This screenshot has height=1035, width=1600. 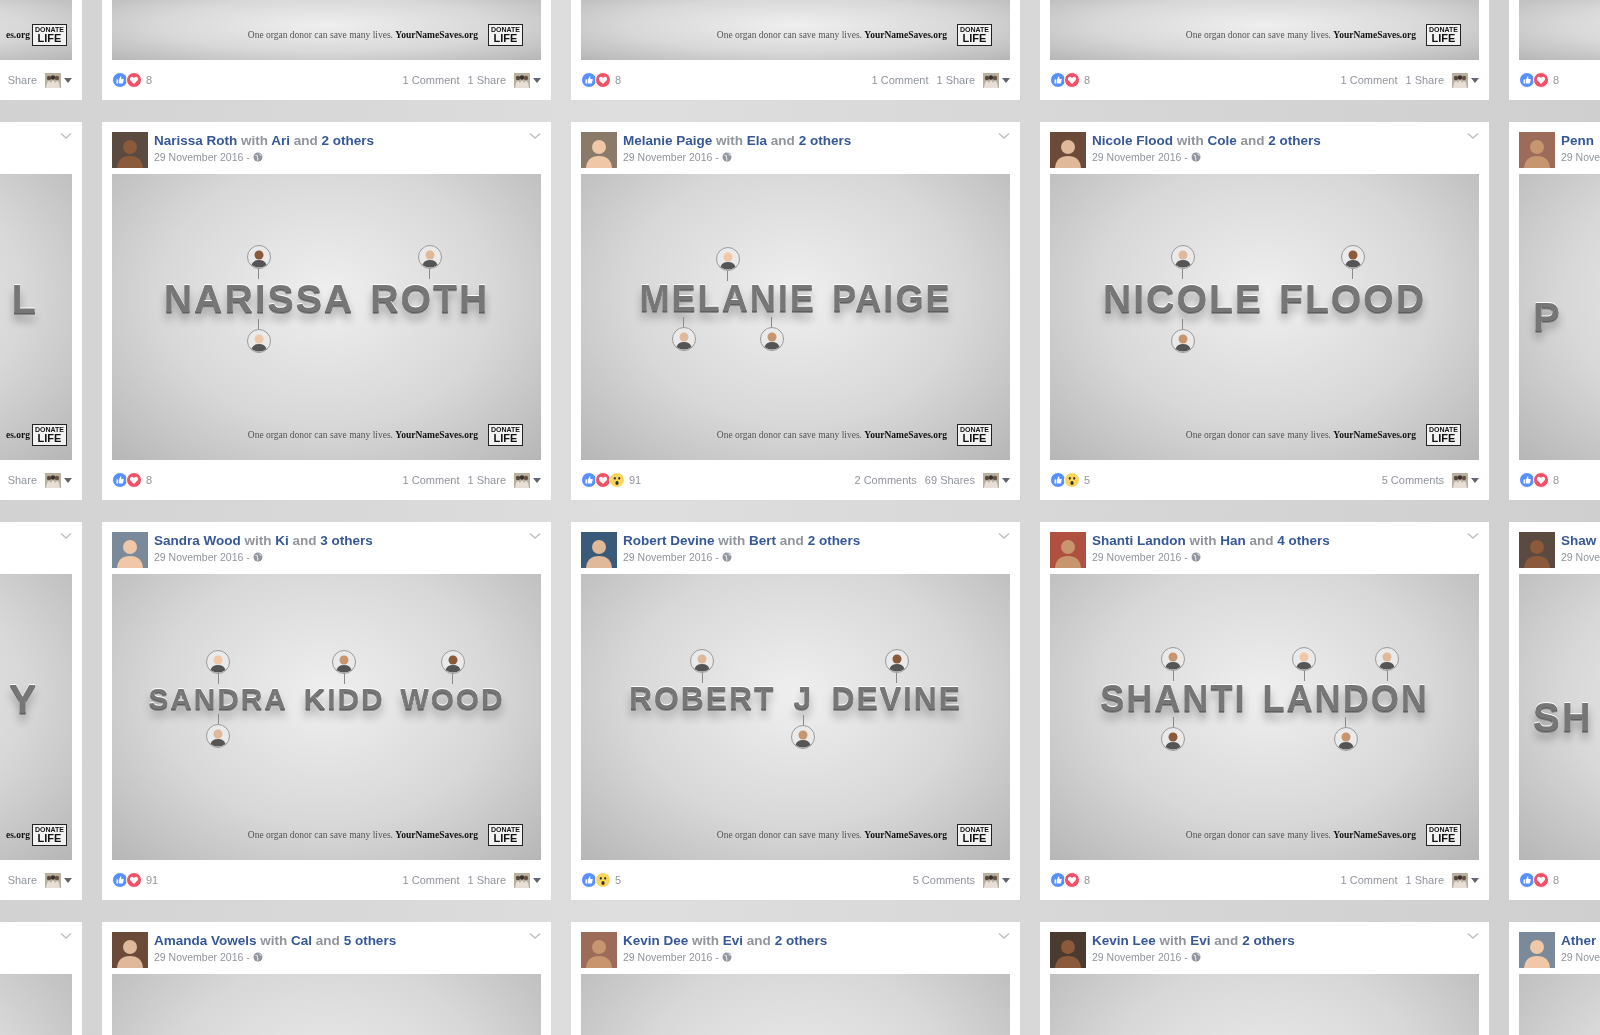 I want to click on post-image: SH, so click(x=1559, y=717).